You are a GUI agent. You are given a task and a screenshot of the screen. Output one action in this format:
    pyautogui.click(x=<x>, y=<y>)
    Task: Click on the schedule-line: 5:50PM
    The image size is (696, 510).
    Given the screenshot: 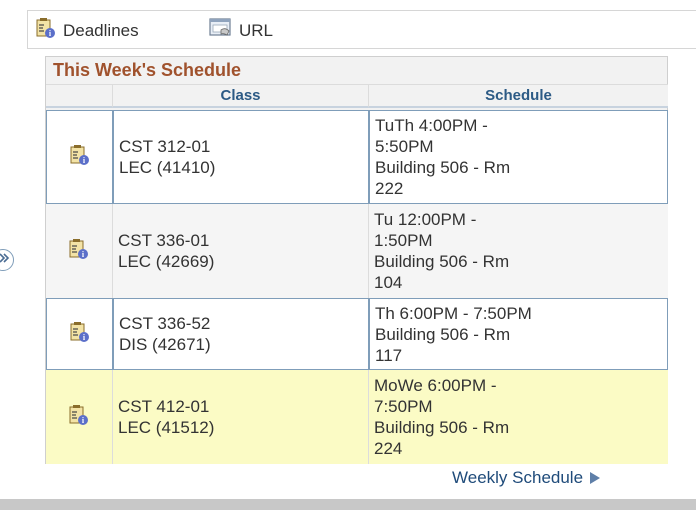 What is the action you would take?
    pyautogui.click(x=404, y=146)
    